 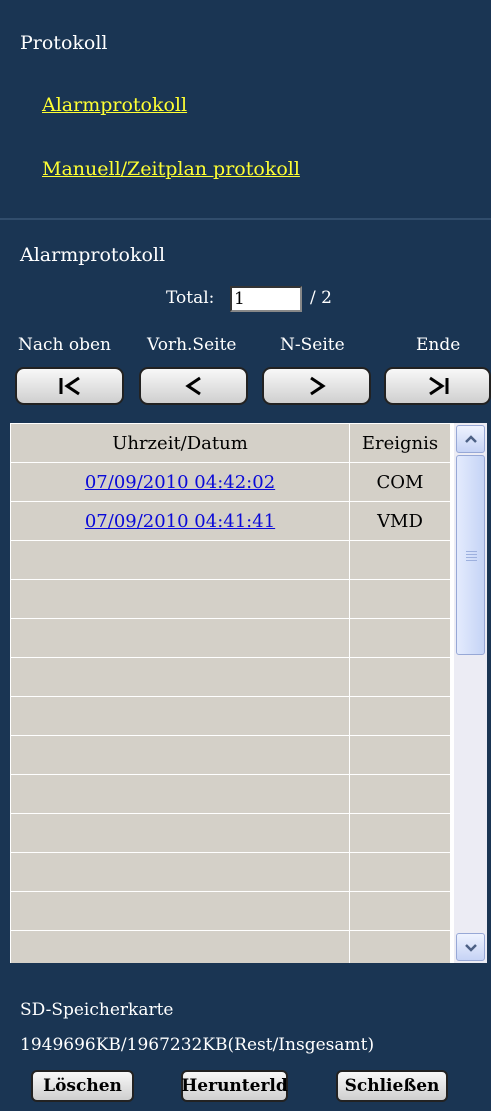 I want to click on chevron-up-icon, so click(x=470, y=439).